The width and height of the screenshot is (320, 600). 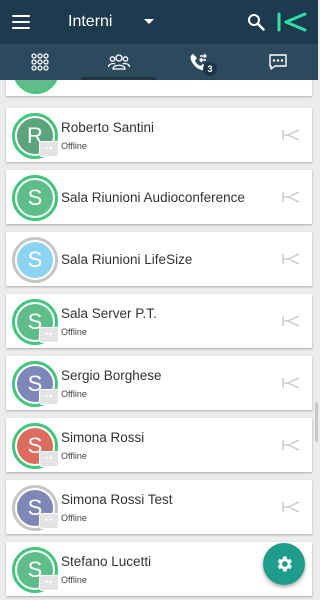 I want to click on tab-bar: 3, so click(x=159, y=62).